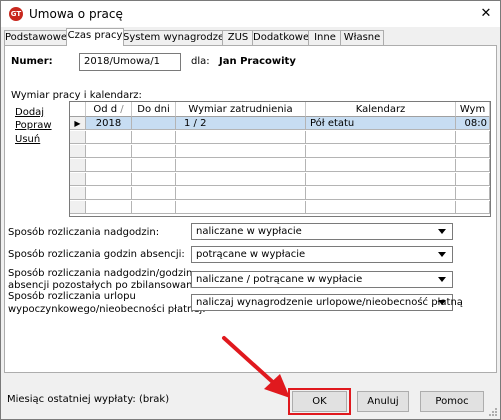  What do you see at coordinates (251, 254) in the screenshot?
I see `dropdown-value: potrącane w wypłacie` at bounding box center [251, 254].